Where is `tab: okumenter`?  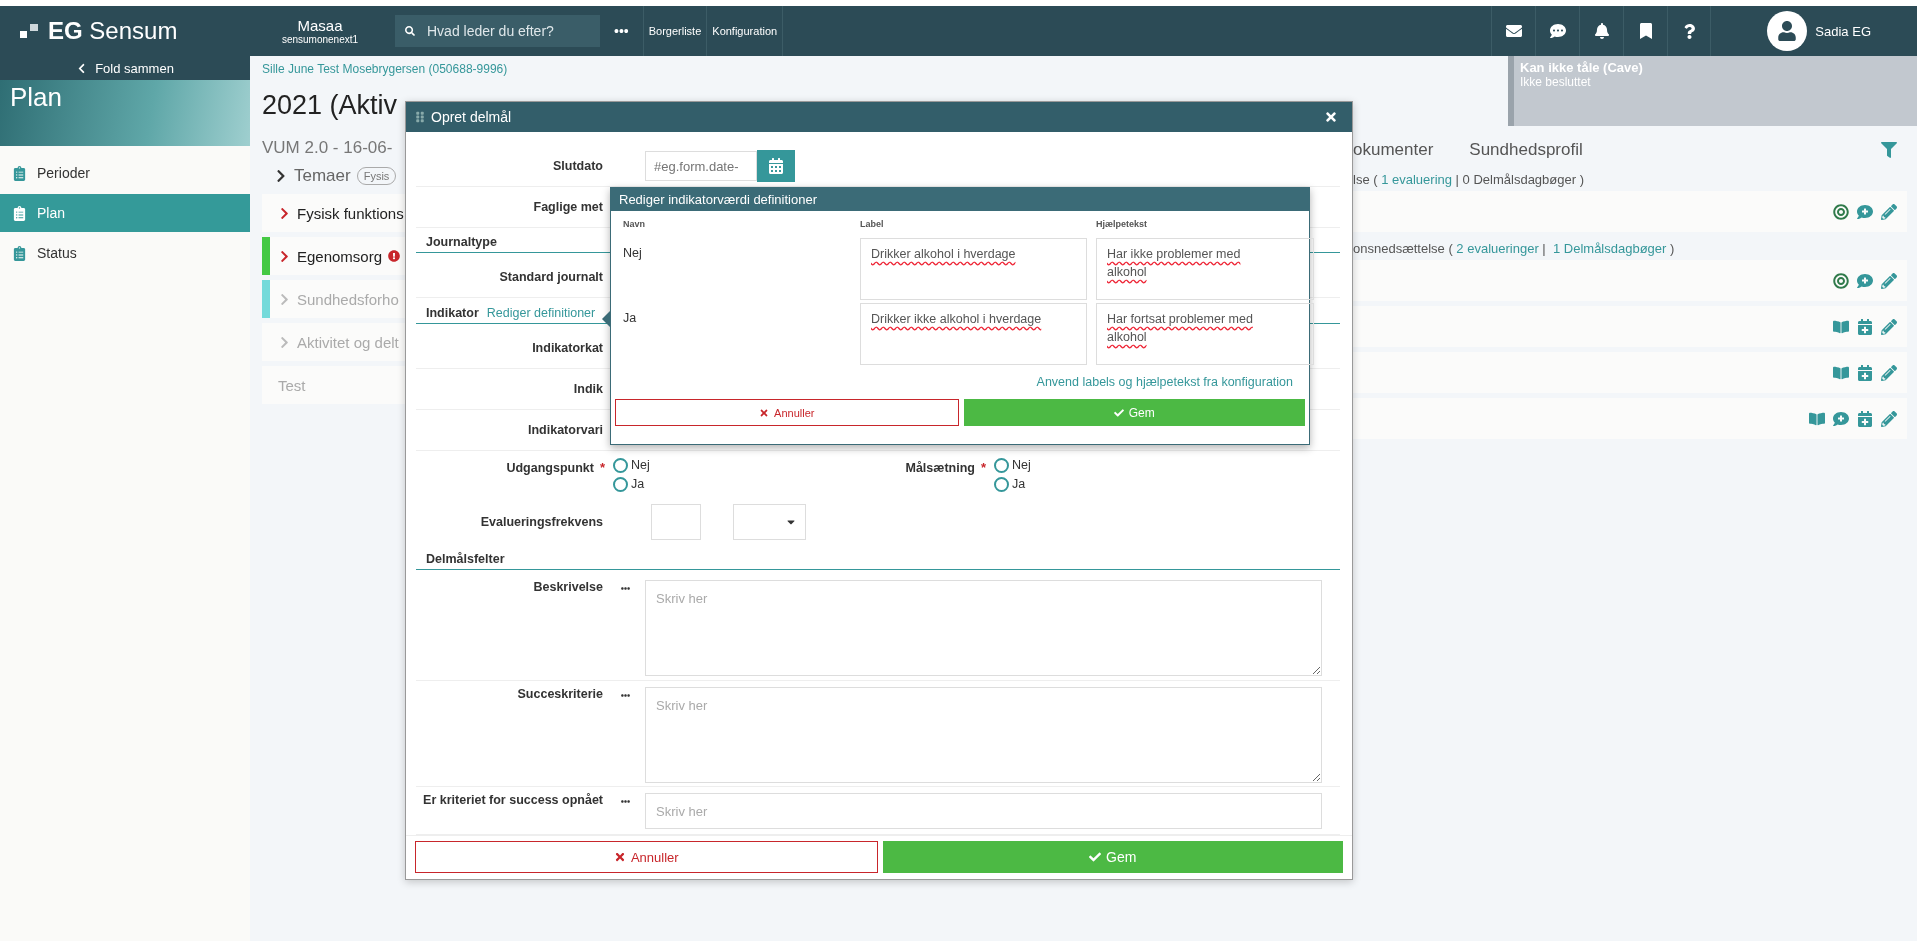 tab: okumenter is located at coordinates (1393, 150).